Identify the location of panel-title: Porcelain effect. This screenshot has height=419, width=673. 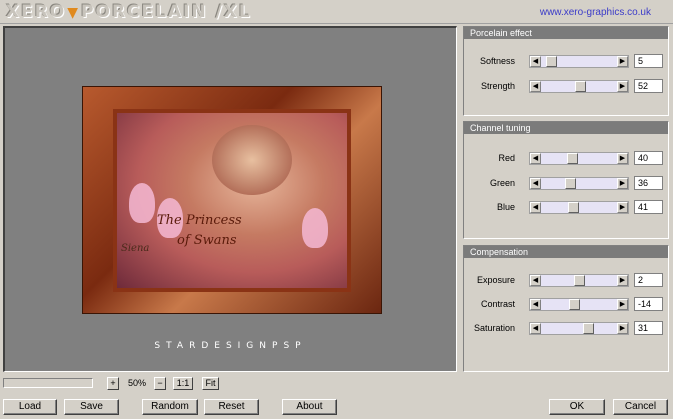
(566, 33).